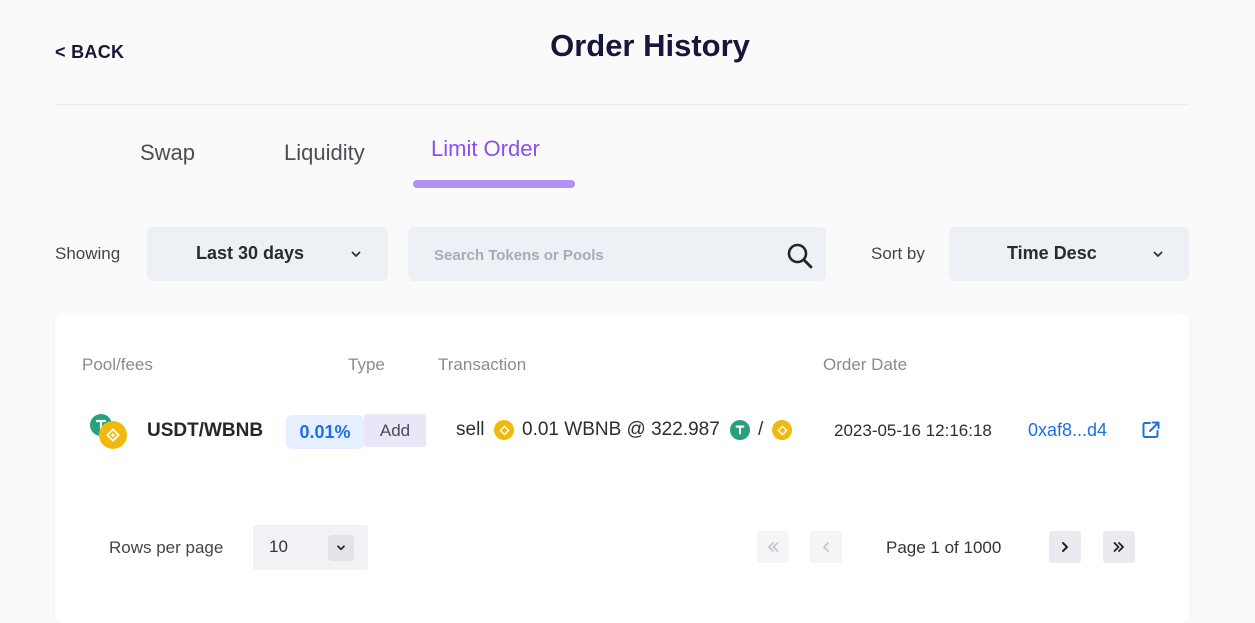  I want to click on next-page-icon, so click(1065, 547).